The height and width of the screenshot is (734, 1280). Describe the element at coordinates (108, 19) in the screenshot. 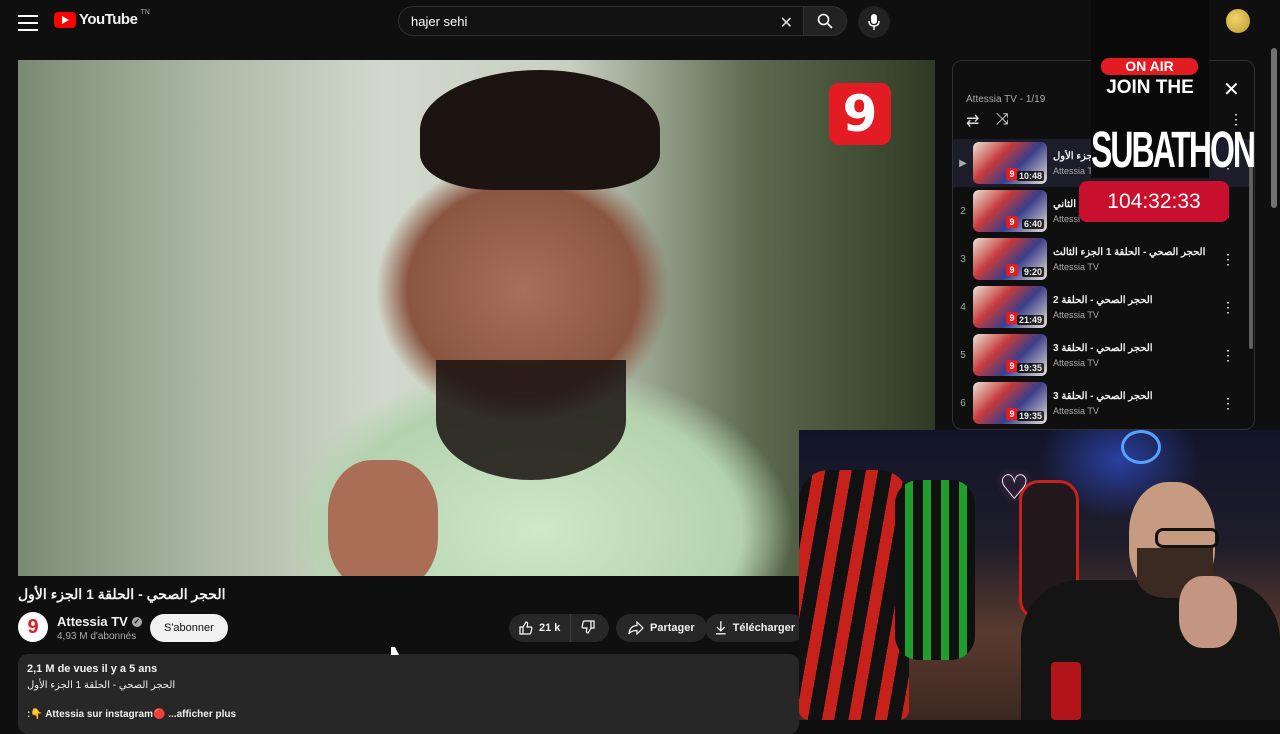

I see `logo-text: YouTube` at that location.